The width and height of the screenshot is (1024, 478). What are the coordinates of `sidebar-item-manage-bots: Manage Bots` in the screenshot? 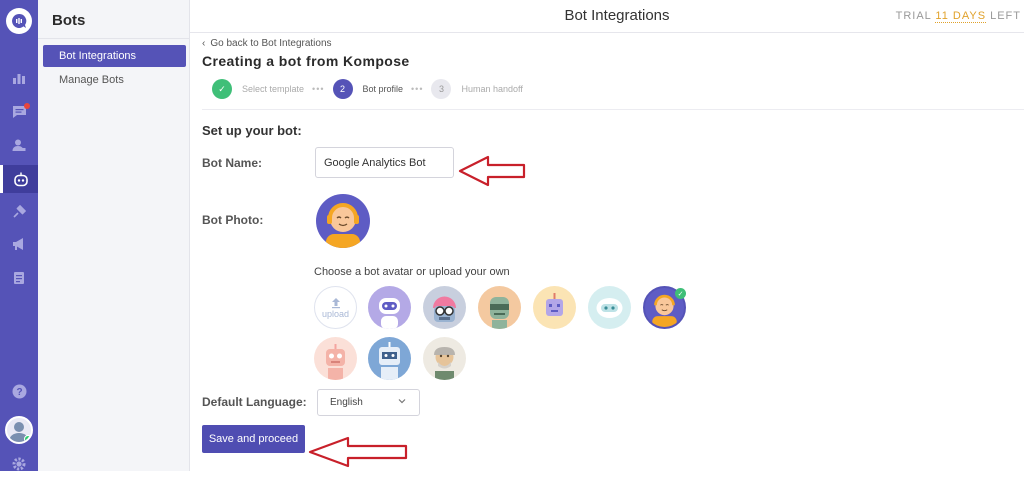 It's located at (114, 80).